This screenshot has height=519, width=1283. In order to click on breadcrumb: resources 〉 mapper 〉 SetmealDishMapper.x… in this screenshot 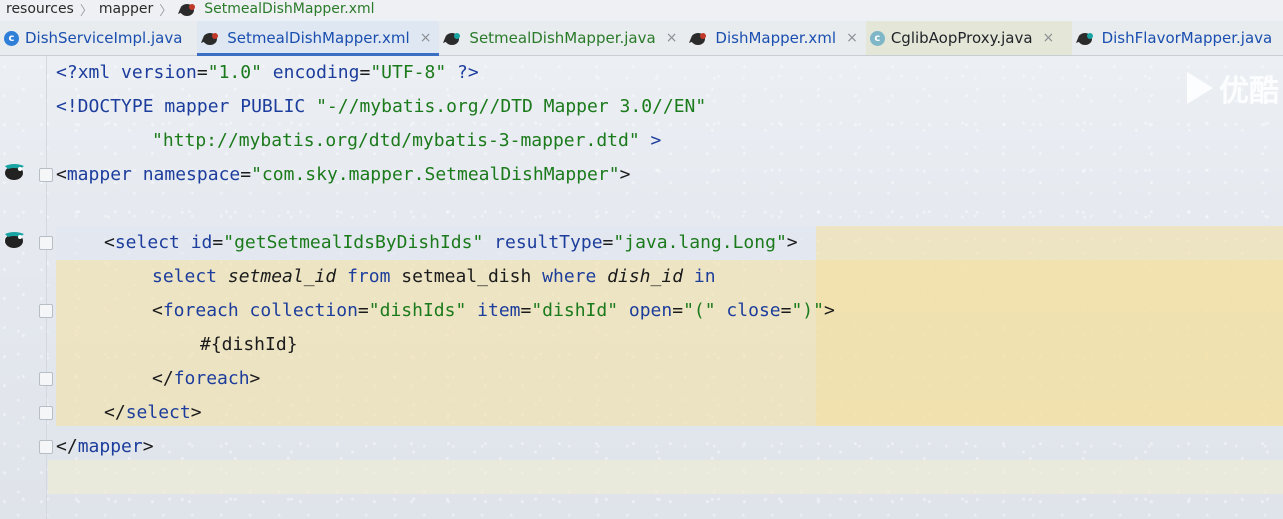, I will do `click(641, 9)`.